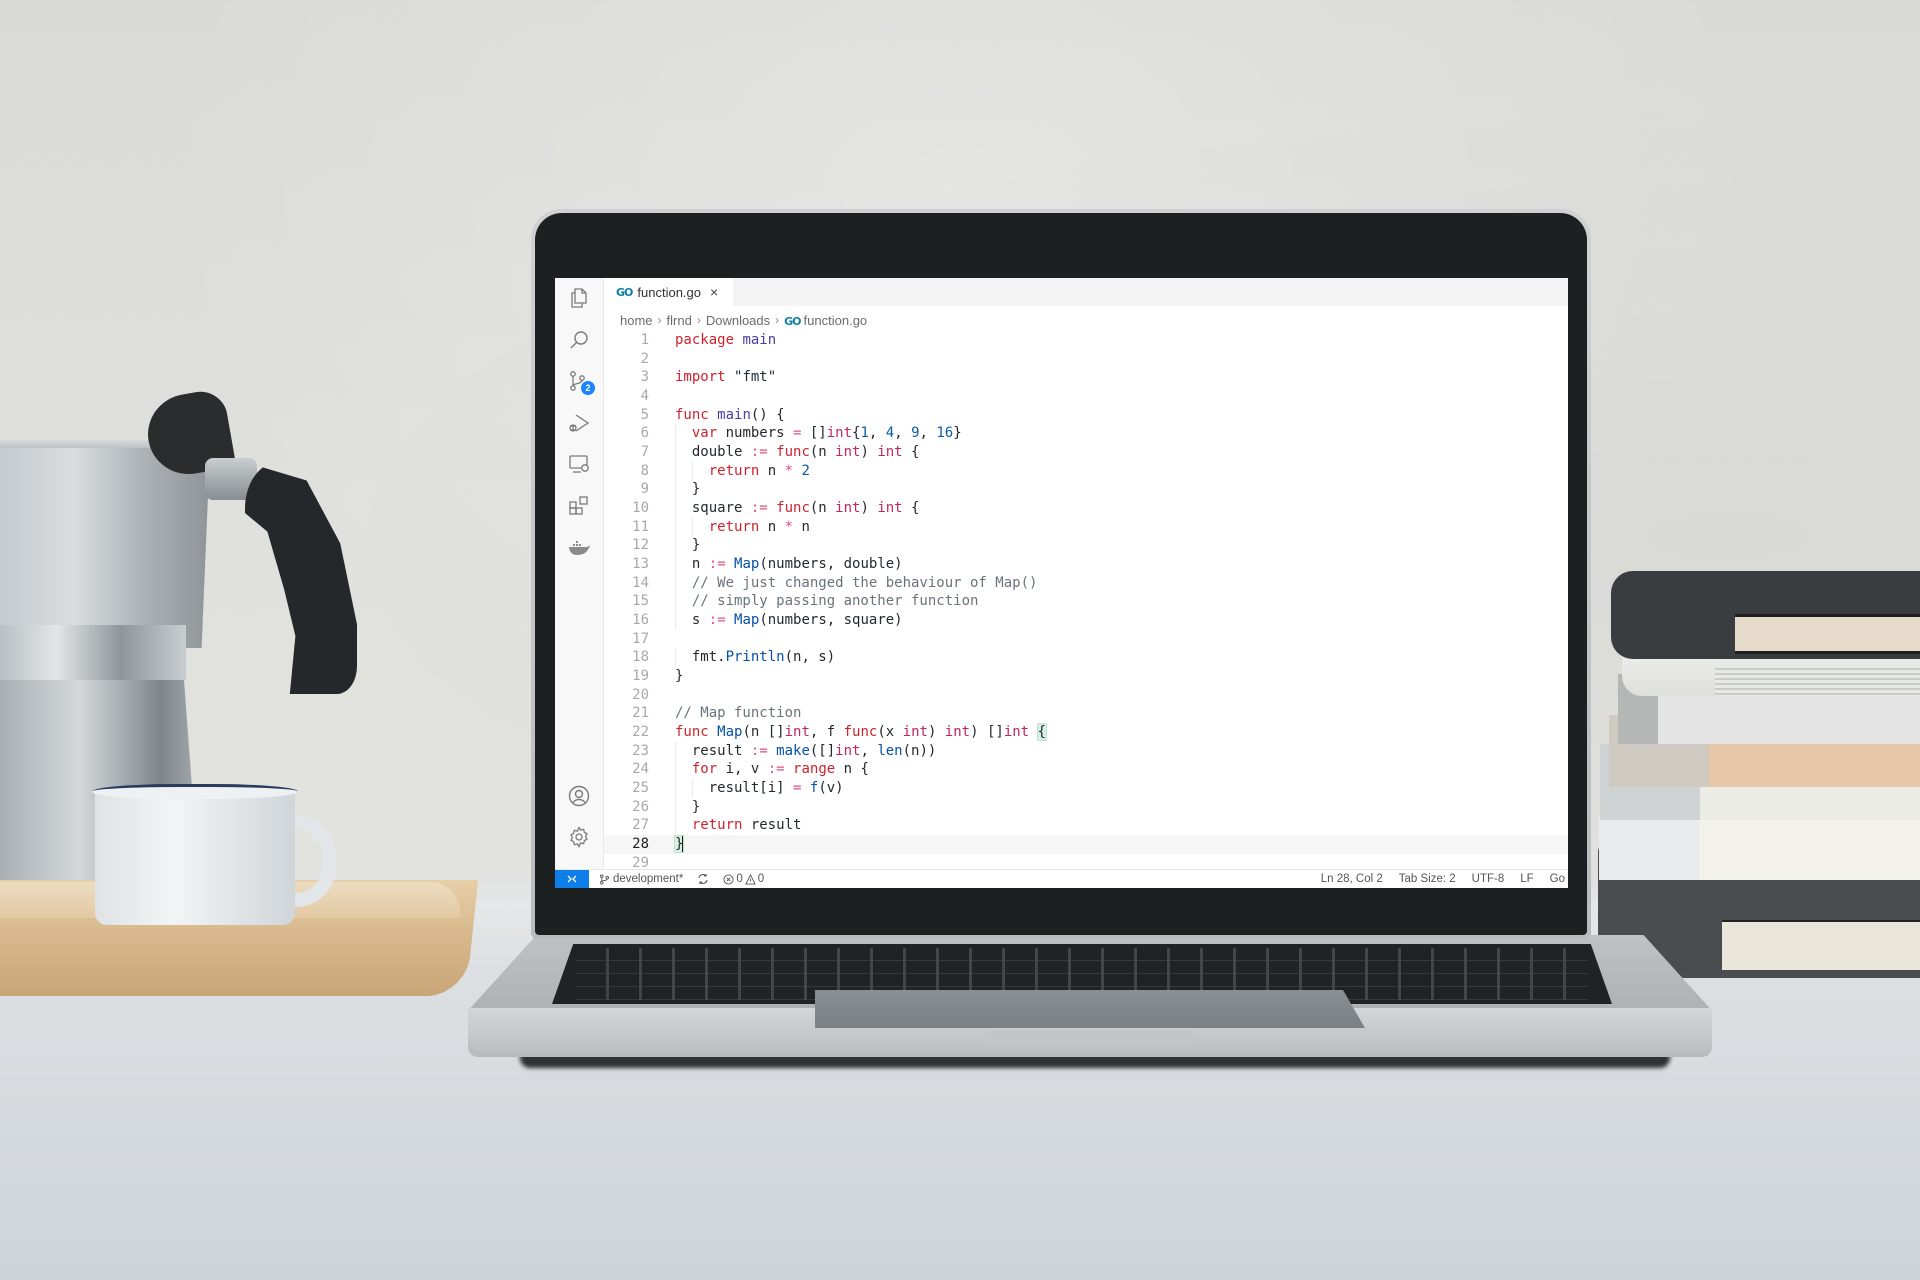 Image resolution: width=1920 pixels, height=1280 pixels. Describe the element at coordinates (1086, 826) in the screenshot. I see `code-line: 27 return result` at that location.